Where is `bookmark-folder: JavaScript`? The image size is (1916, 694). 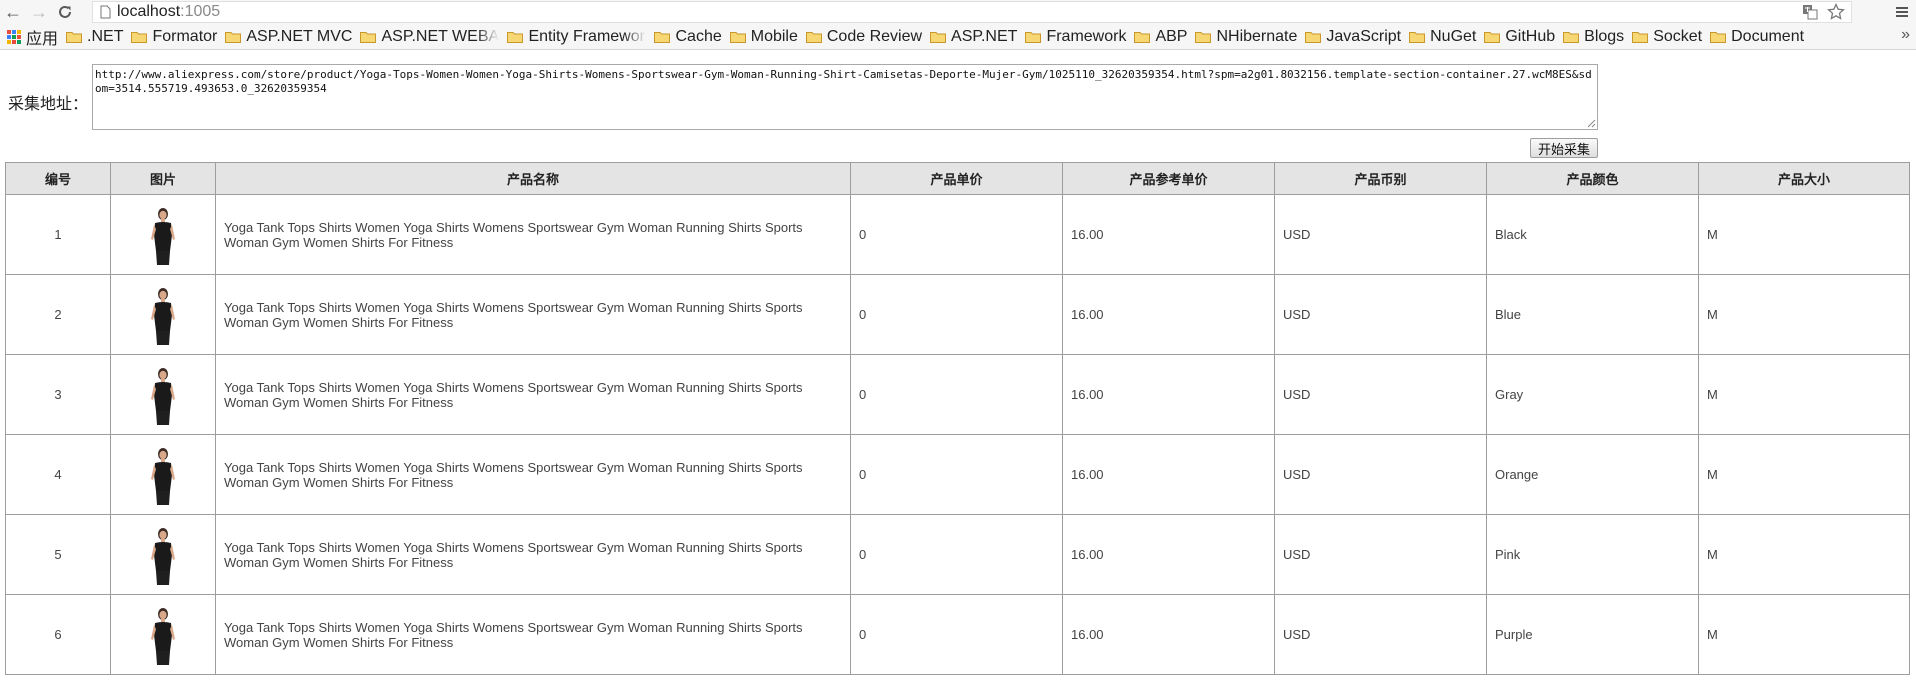 bookmark-folder: JavaScript is located at coordinates (1354, 37).